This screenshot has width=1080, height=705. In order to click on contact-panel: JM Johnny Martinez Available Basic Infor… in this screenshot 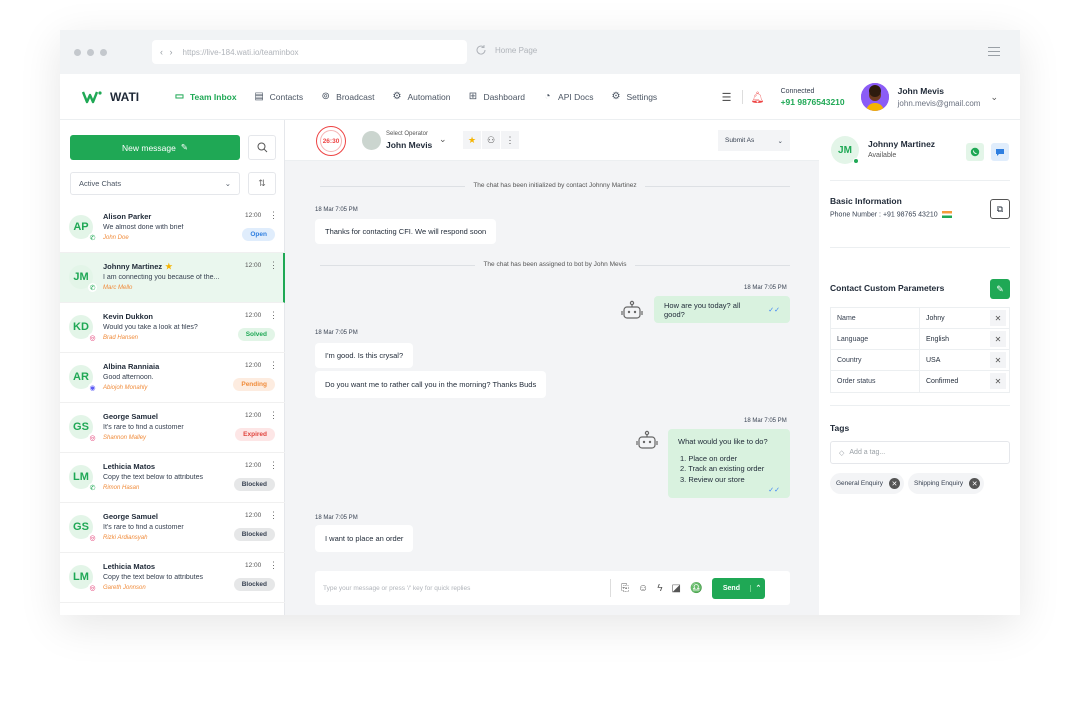, I will do `click(919, 367)`.